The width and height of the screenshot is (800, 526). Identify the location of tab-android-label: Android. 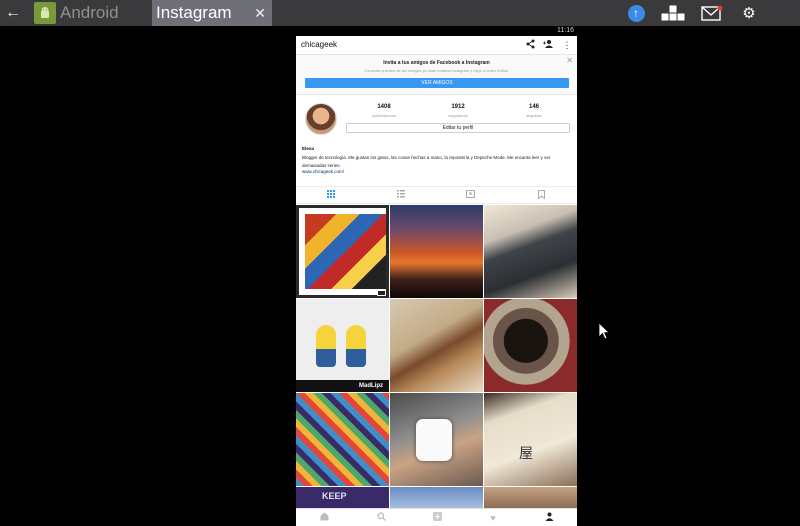
(89, 12).